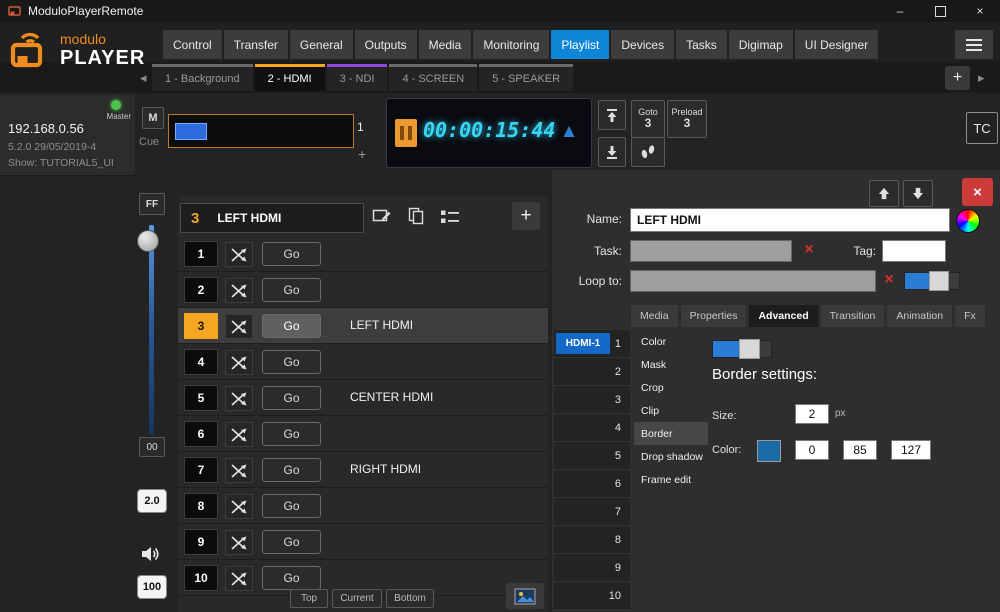  I want to click on nav-tab-ui-designer: UI Designer, so click(836, 44).